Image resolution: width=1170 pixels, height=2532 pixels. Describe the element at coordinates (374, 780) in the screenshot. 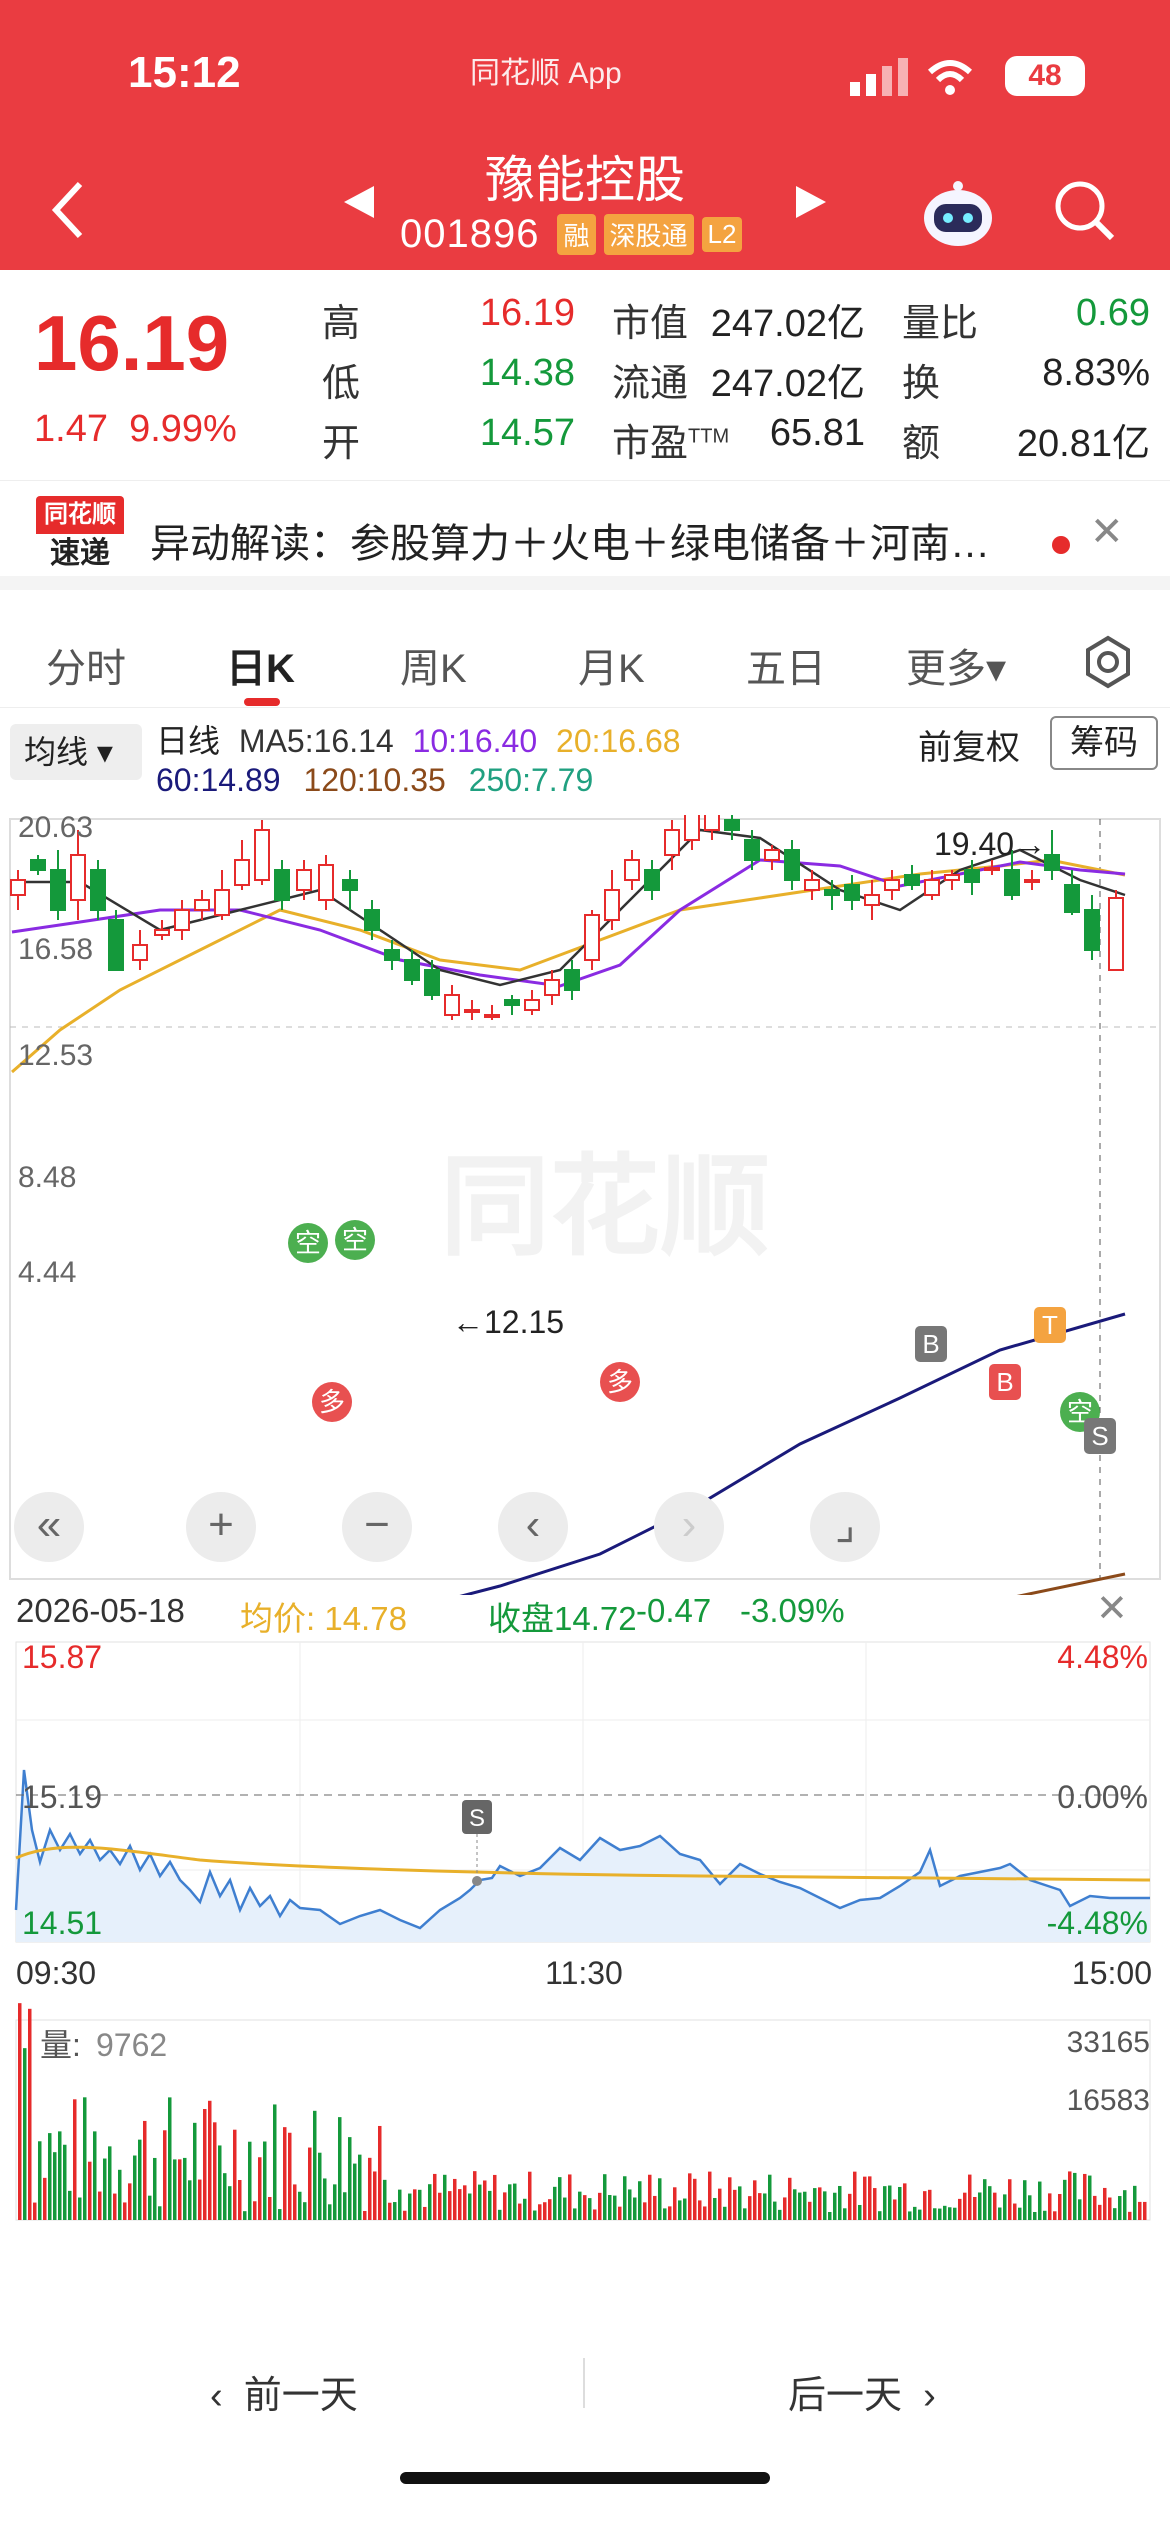

I see `ma-line-2: 60:14.89 120:10.35 250:7.79` at that location.